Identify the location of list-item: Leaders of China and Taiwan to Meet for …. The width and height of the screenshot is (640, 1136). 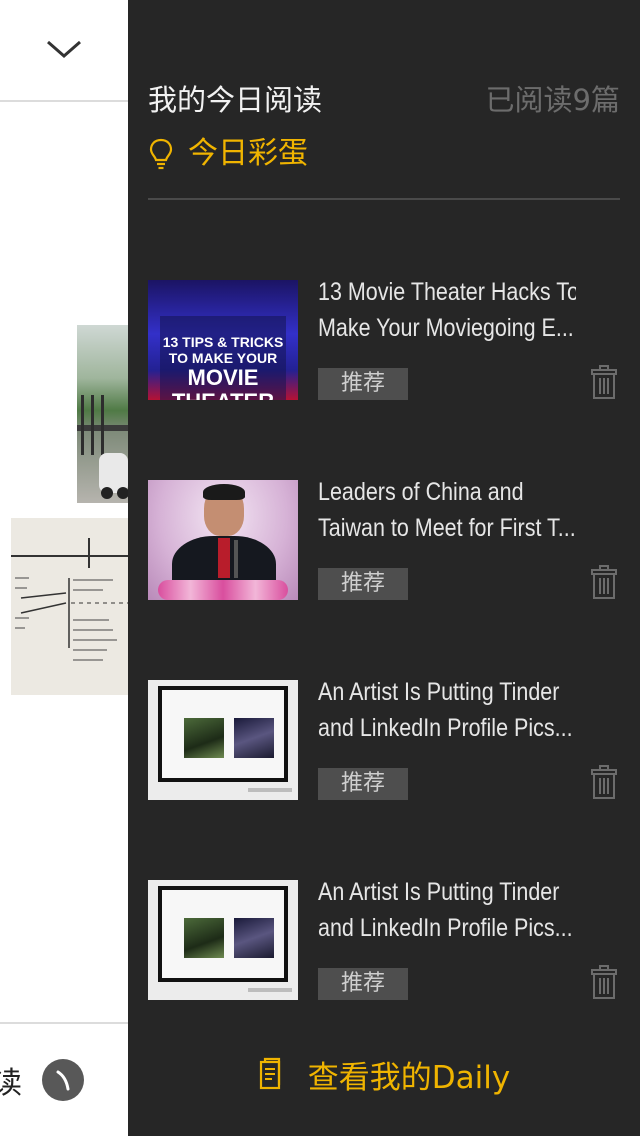
(384, 539).